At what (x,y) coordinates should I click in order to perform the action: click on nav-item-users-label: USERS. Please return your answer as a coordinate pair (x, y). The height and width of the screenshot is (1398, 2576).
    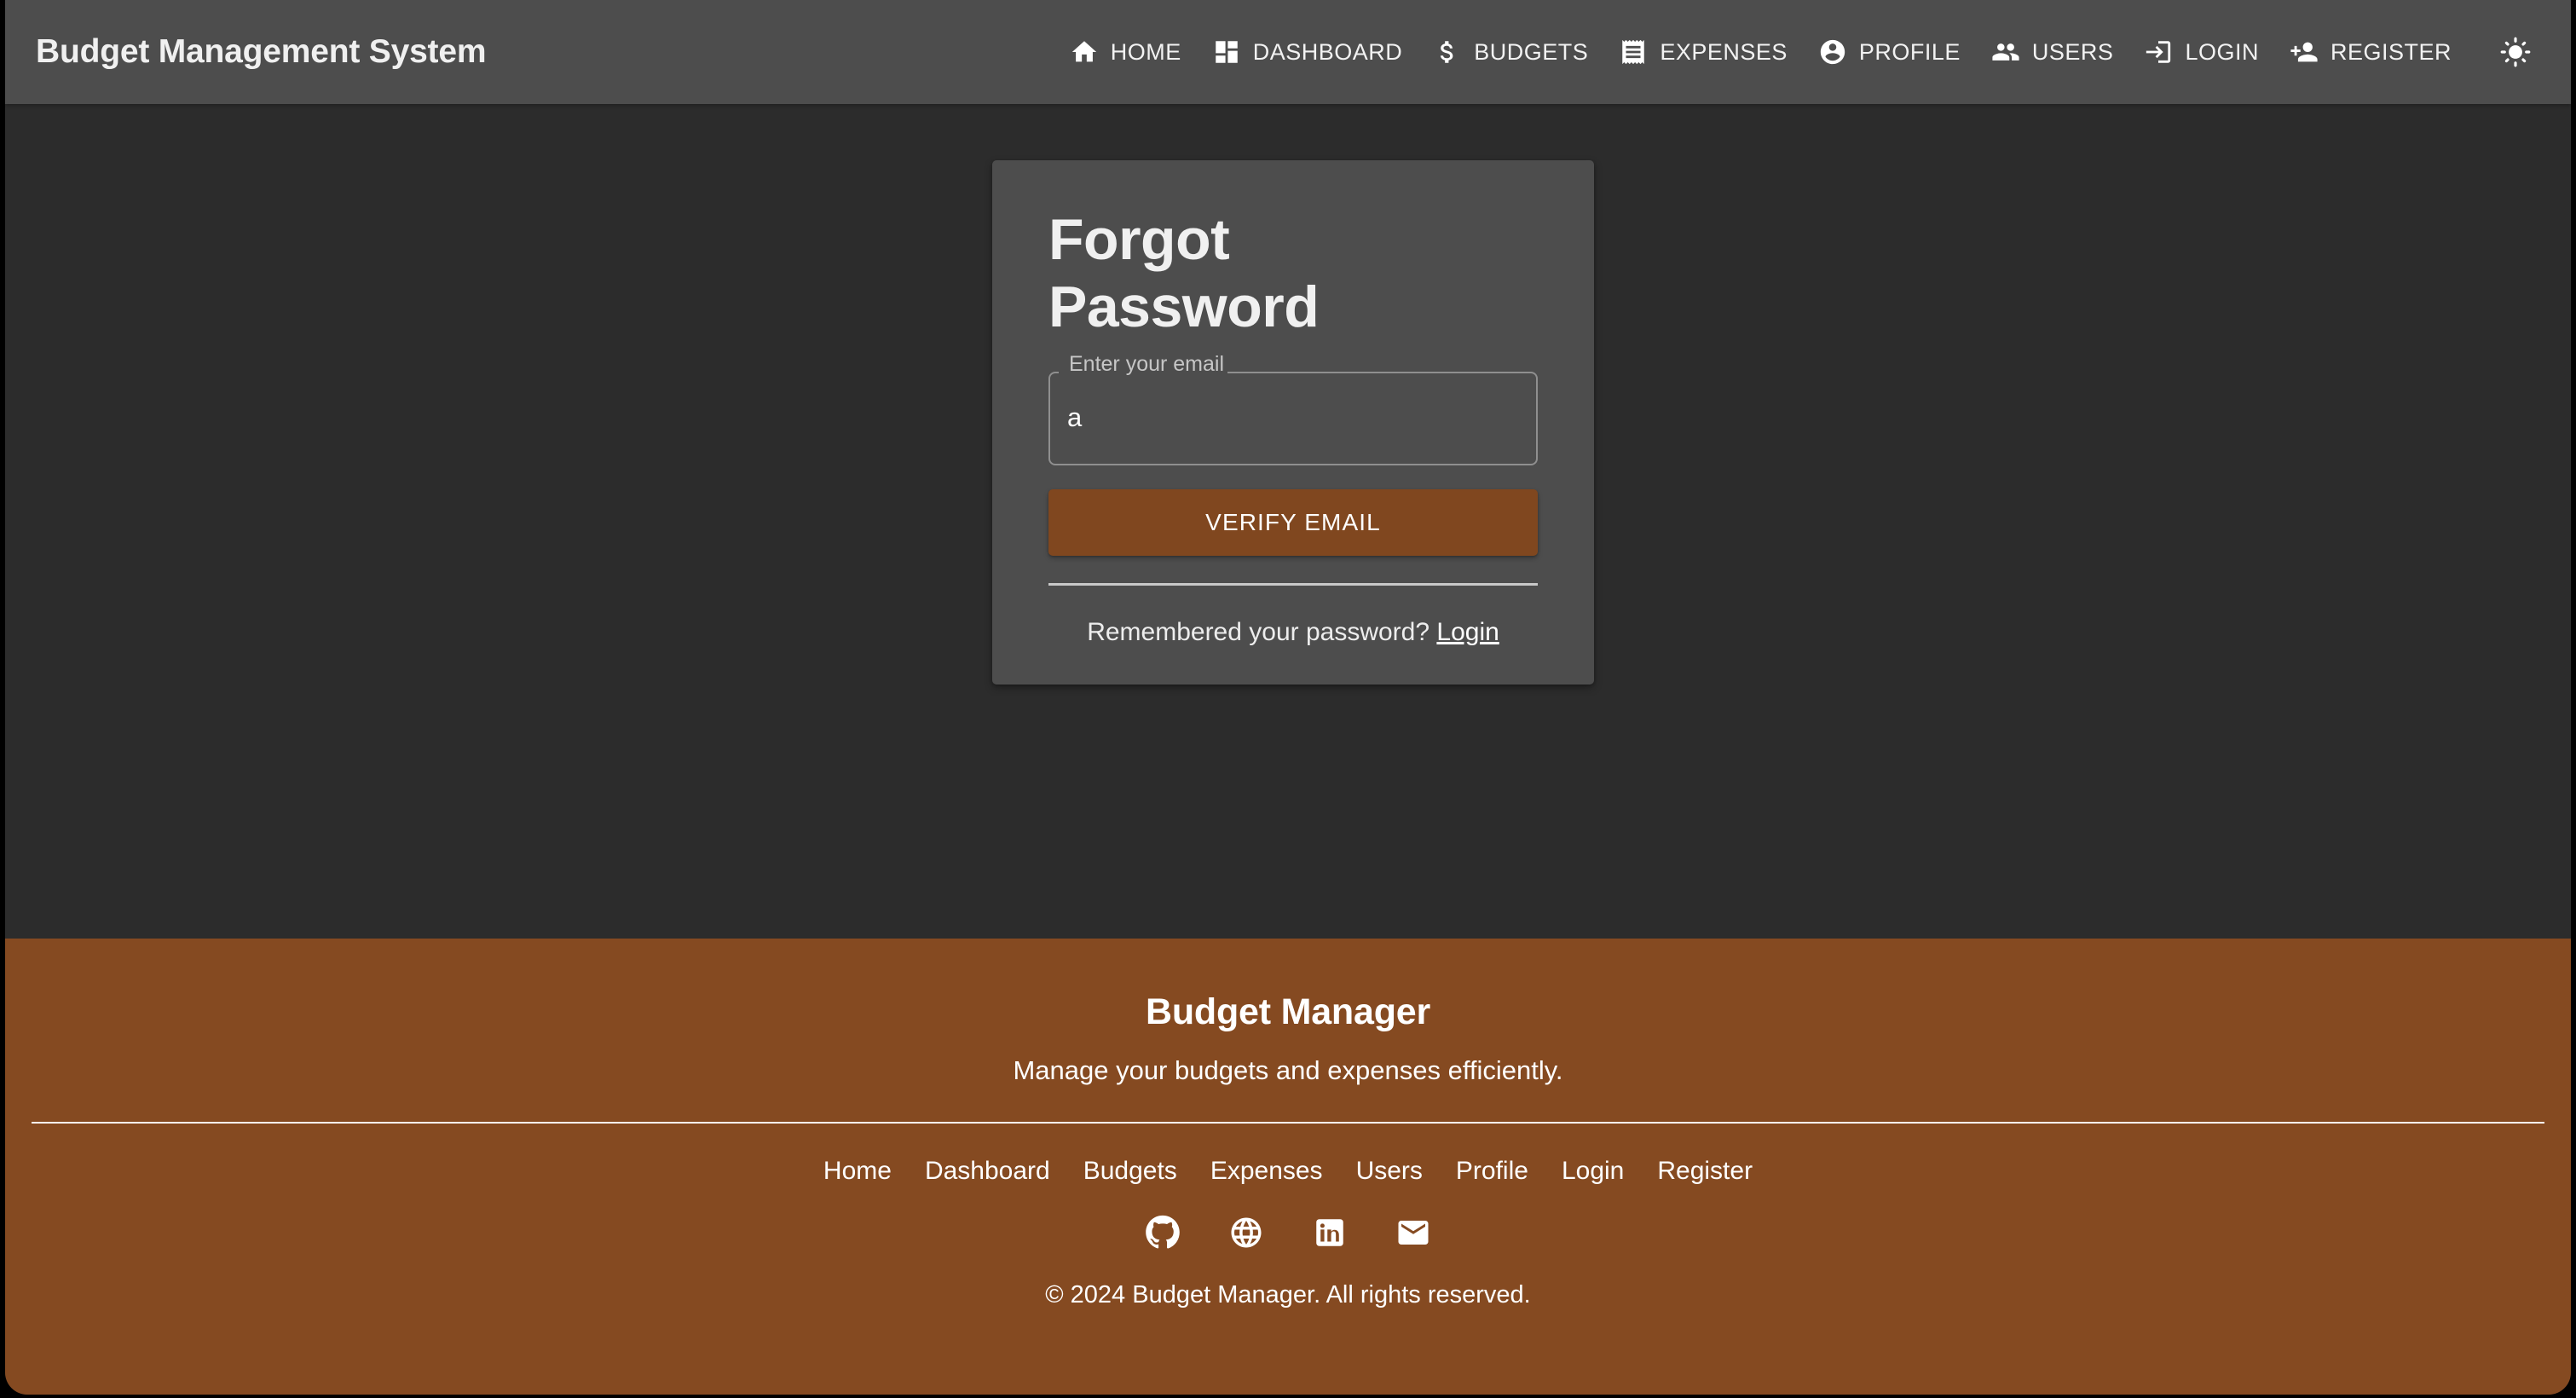
    Looking at the image, I should click on (2072, 51).